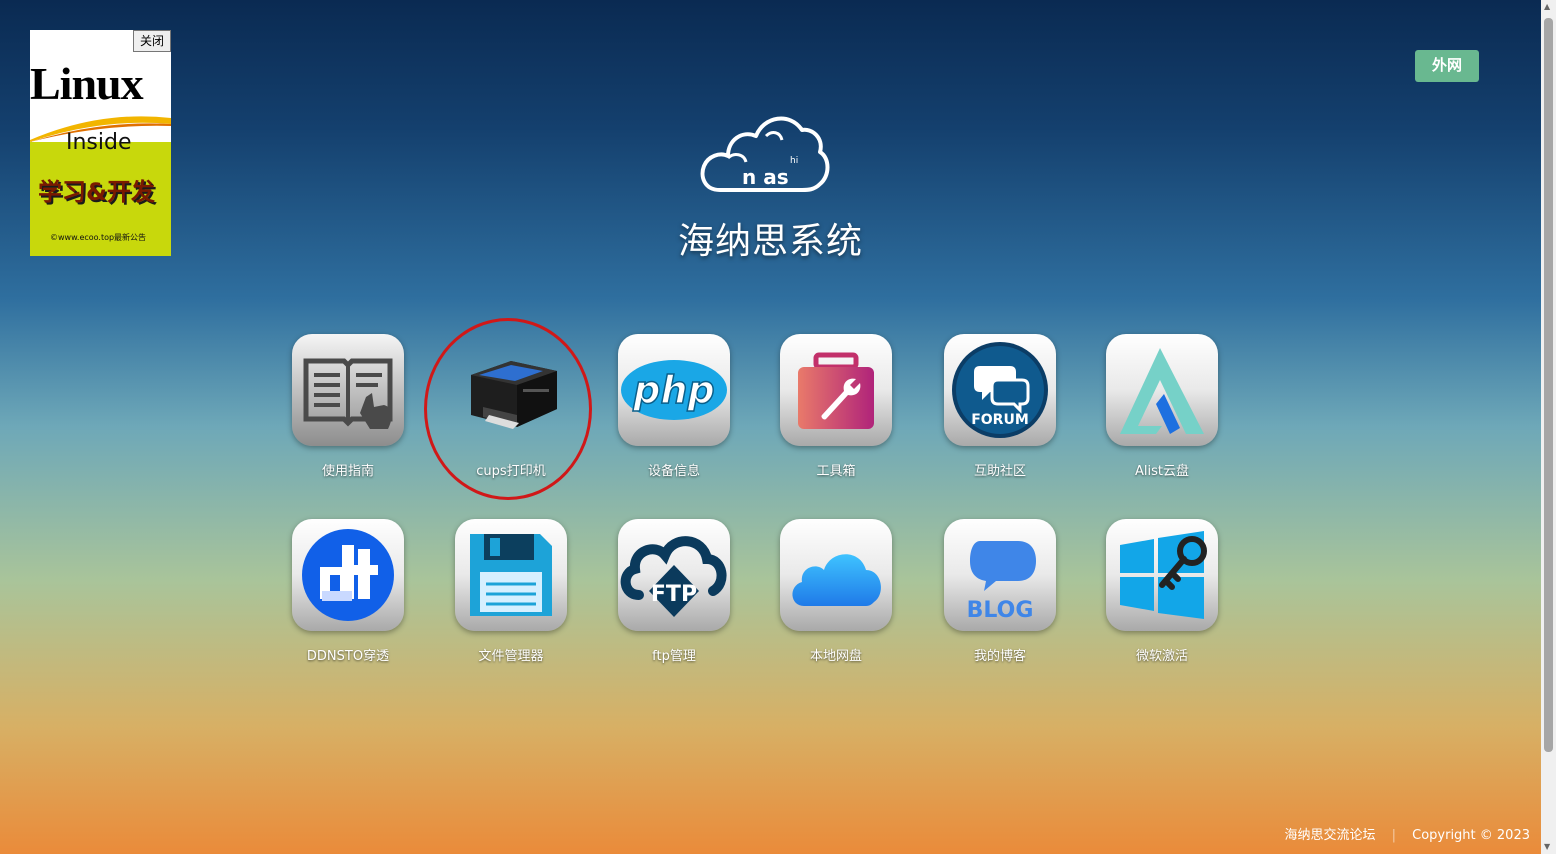  I want to click on blog-icon: BLOG, so click(1000, 575).